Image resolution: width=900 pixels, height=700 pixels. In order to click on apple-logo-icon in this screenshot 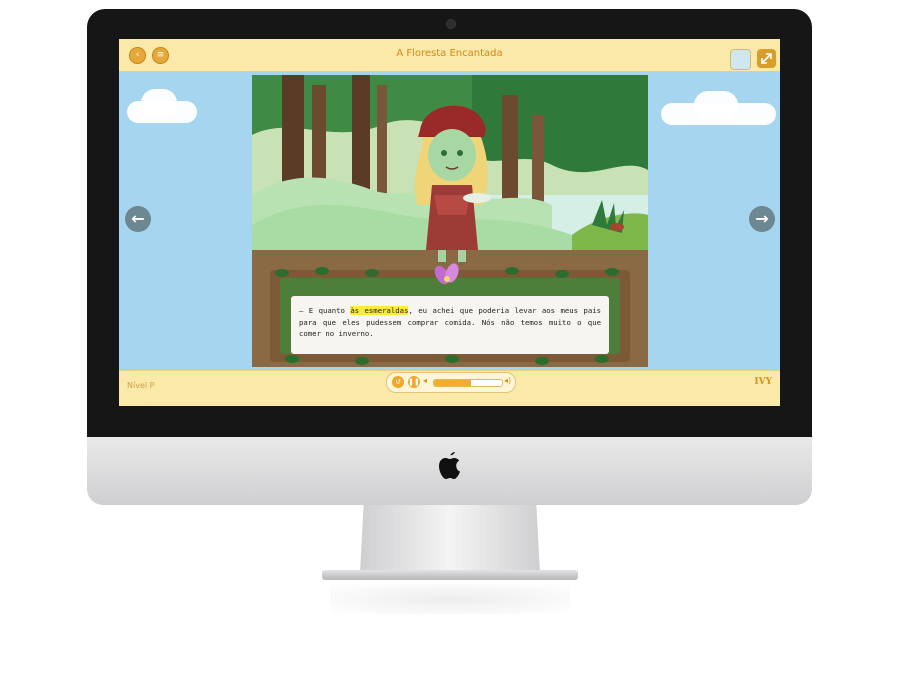, I will do `click(449, 465)`.